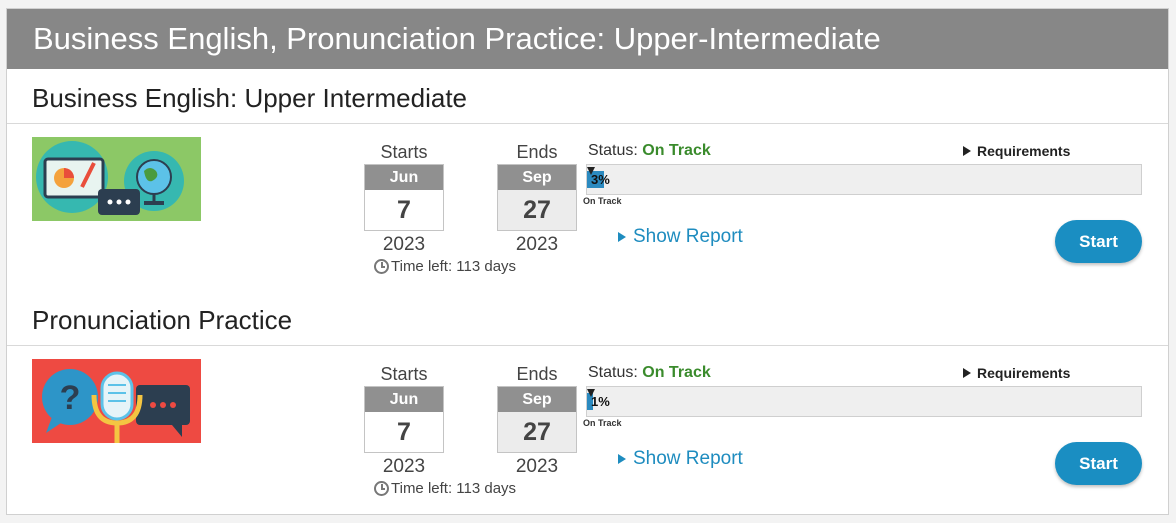  What do you see at coordinates (864, 179) in the screenshot?
I see `progress-bar: 3%` at bounding box center [864, 179].